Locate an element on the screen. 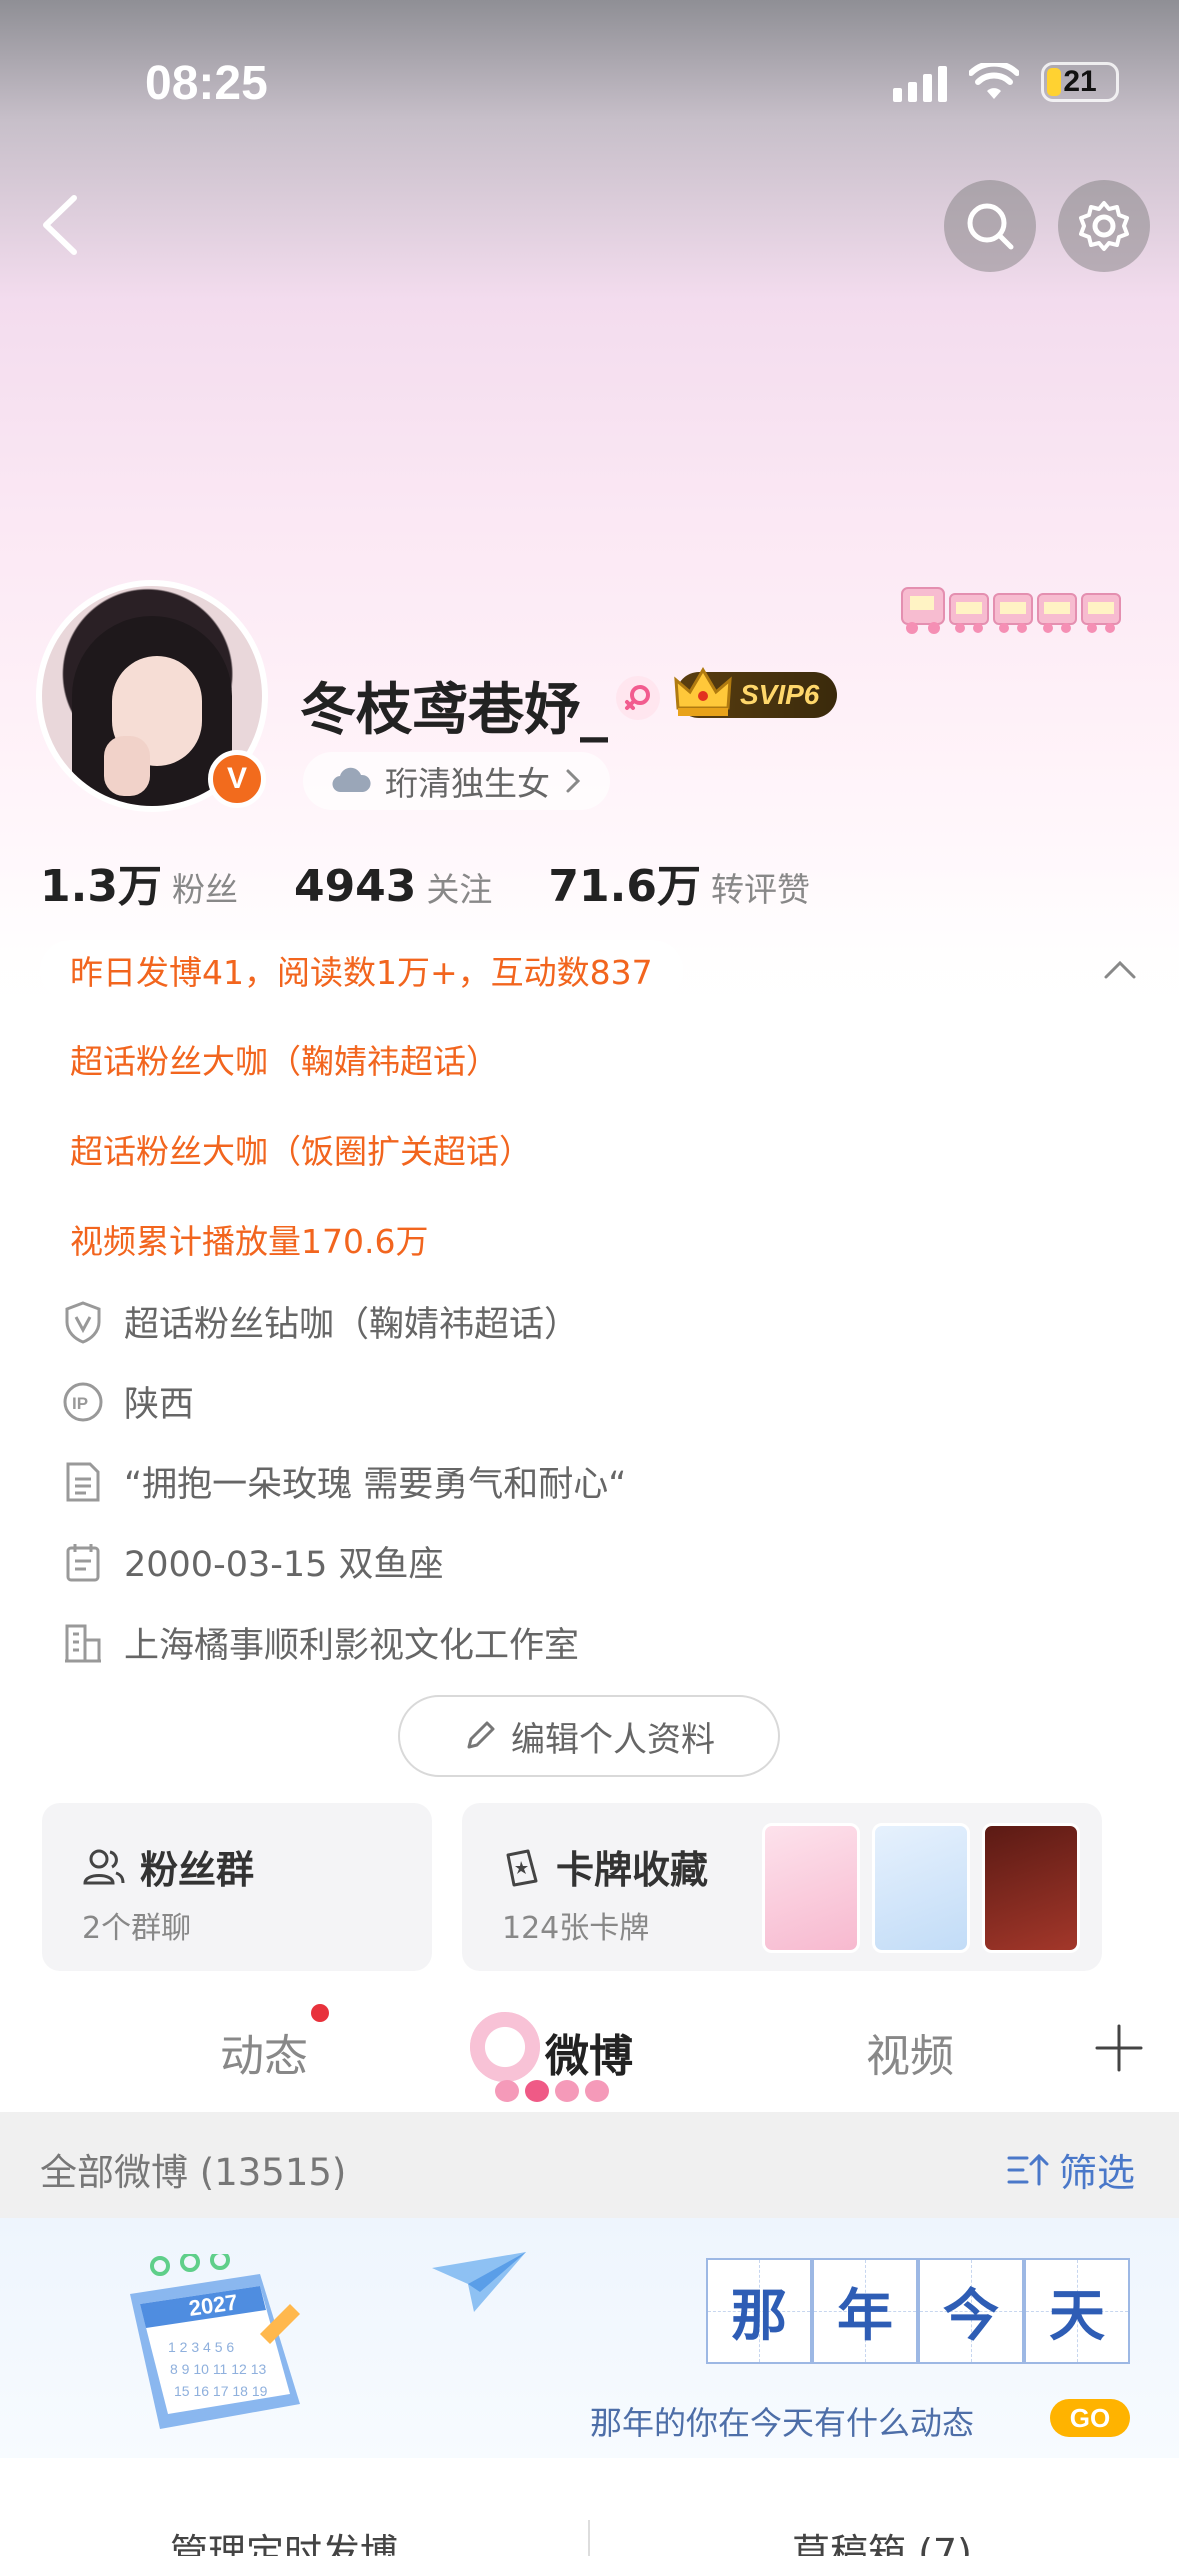 Image resolution: width=1179 pixels, height=2556 pixels. female-gender-icon is located at coordinates (638, 698).